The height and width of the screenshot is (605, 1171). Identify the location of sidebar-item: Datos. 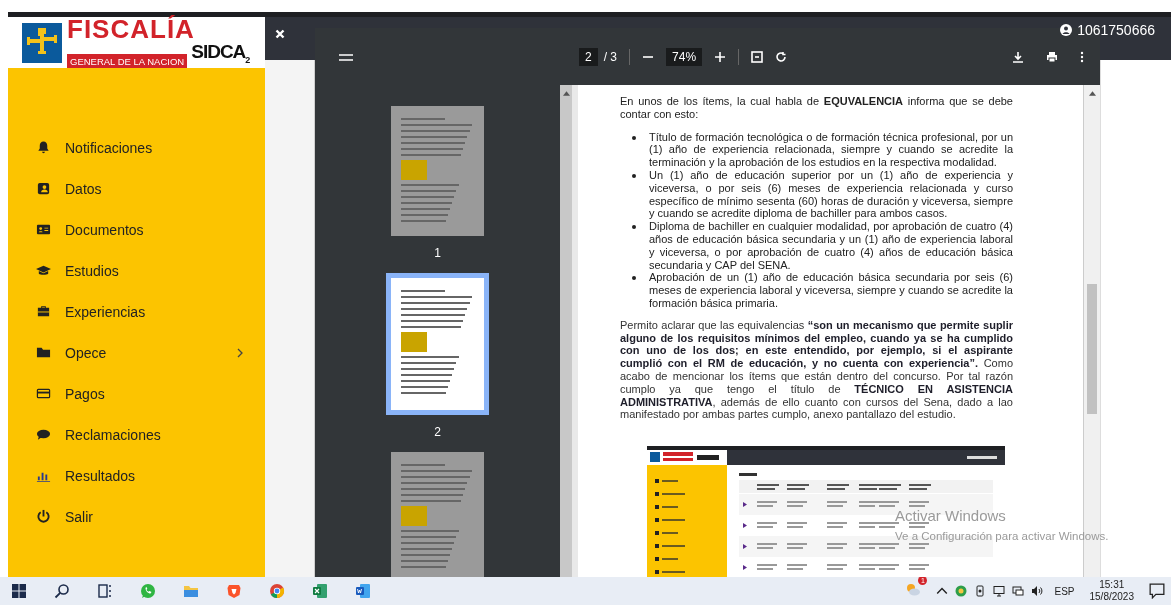
(136, 188).